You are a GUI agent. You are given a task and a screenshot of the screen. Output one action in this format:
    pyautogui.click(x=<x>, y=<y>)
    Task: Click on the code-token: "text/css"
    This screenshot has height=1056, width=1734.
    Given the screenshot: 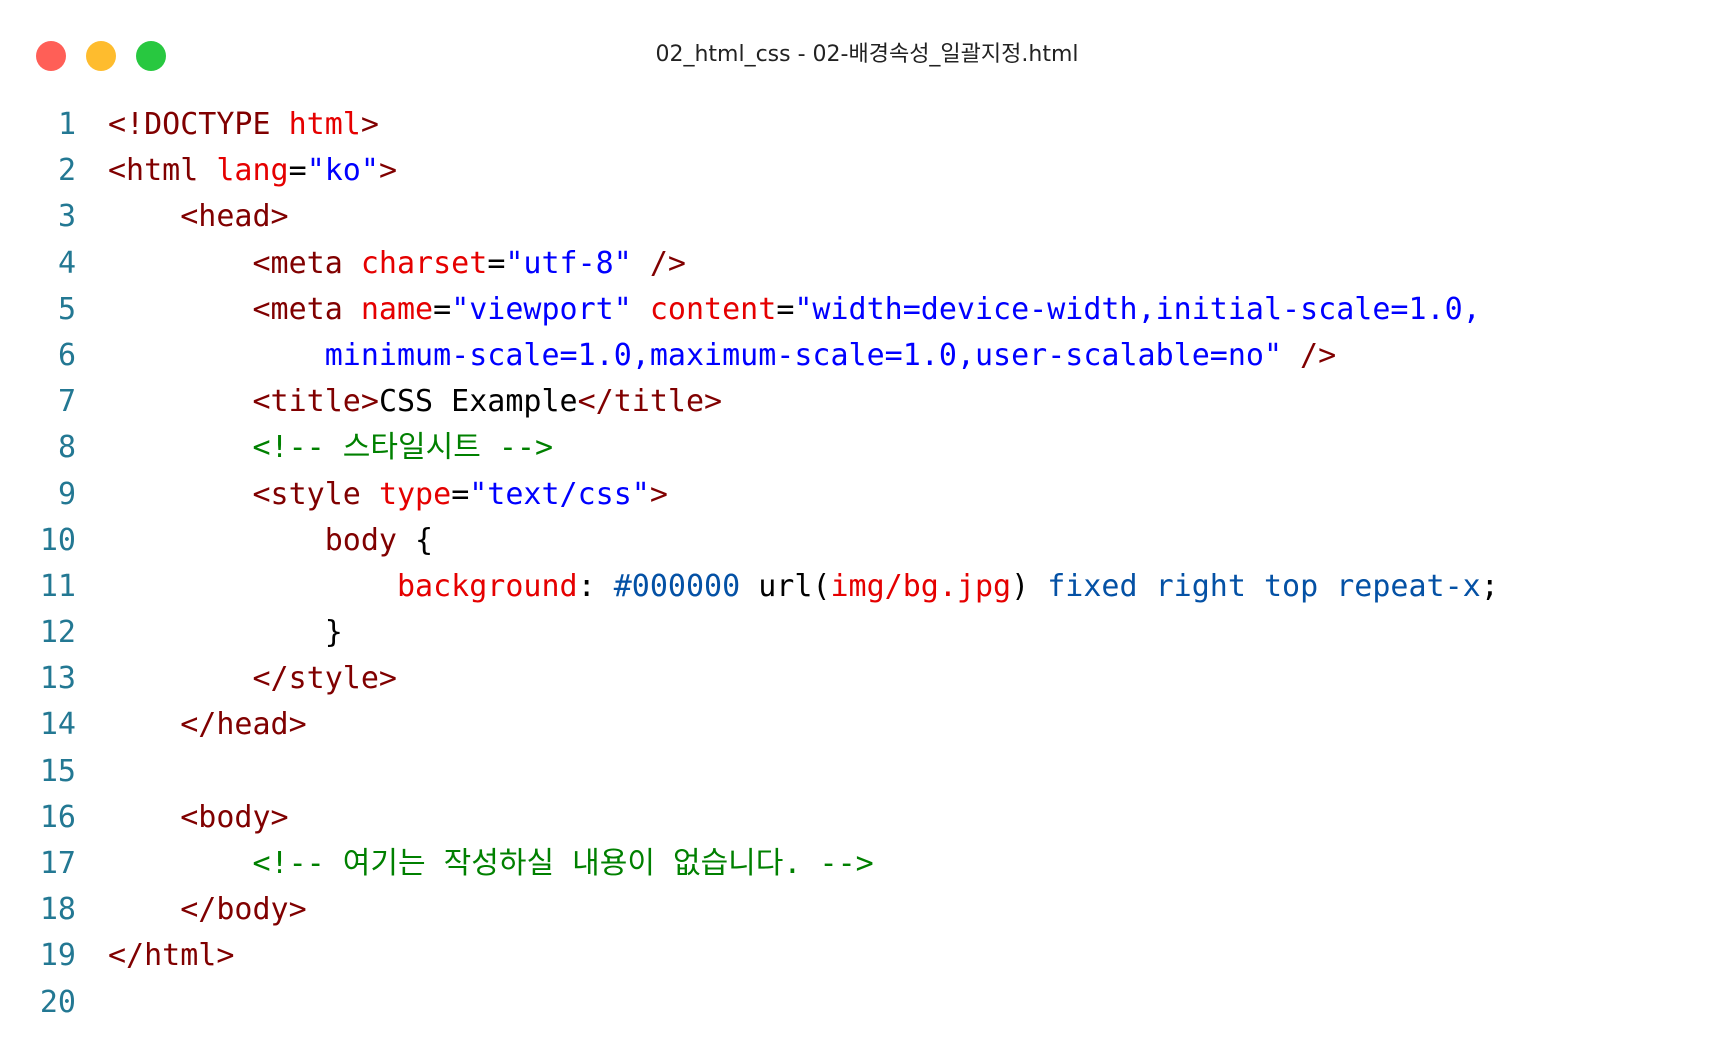 What is the action you would take?
    pyautogui.click(x=559, y=494)
    